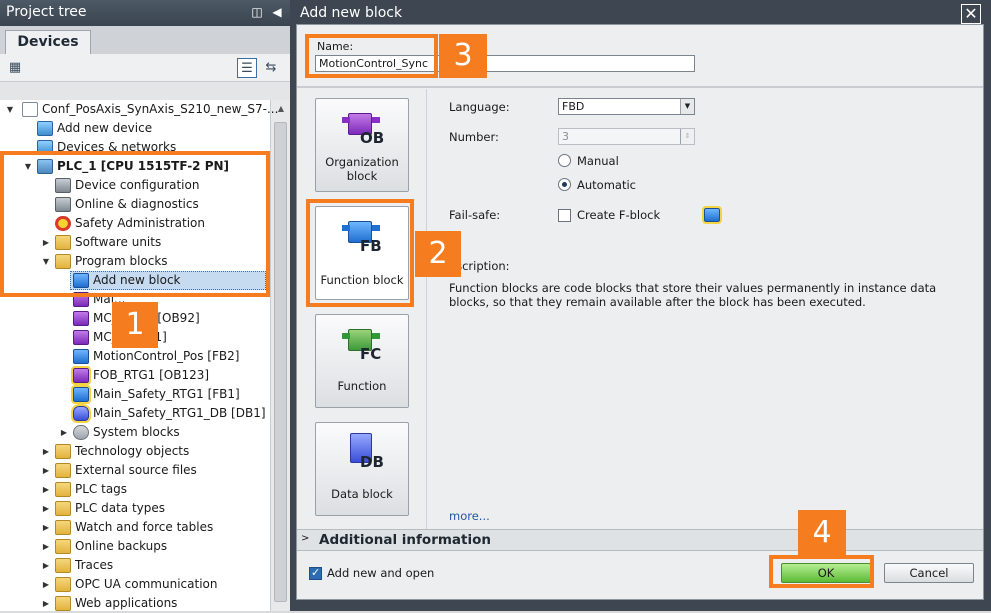  I want to click on tree-item-label: Technology objects, so click(132, 451).